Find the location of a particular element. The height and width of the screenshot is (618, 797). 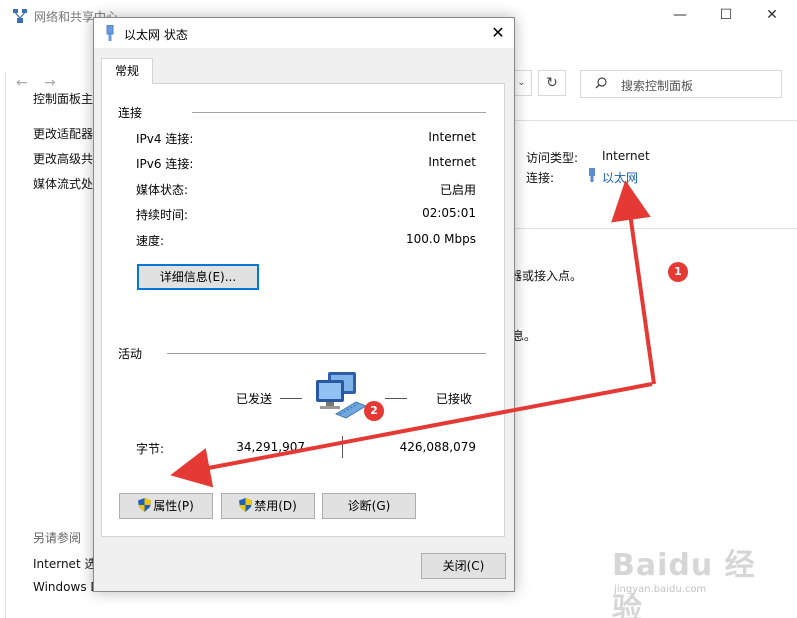

troubleshoot-text-fragment: 息。 is located at coordinates (524, 336).